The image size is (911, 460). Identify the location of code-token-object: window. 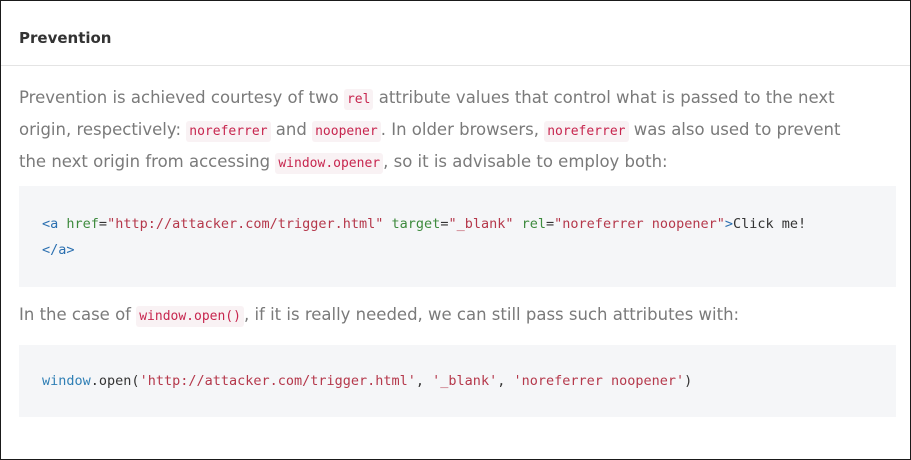
(66, 381).